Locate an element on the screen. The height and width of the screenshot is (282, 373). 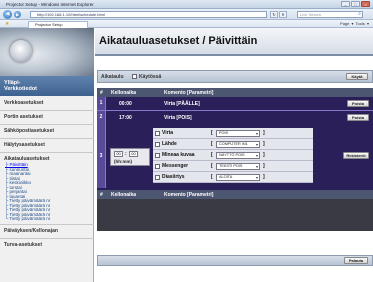
table-row: 2 17:00 Virta [POIS] Poista is located at coordinates (235, 117).